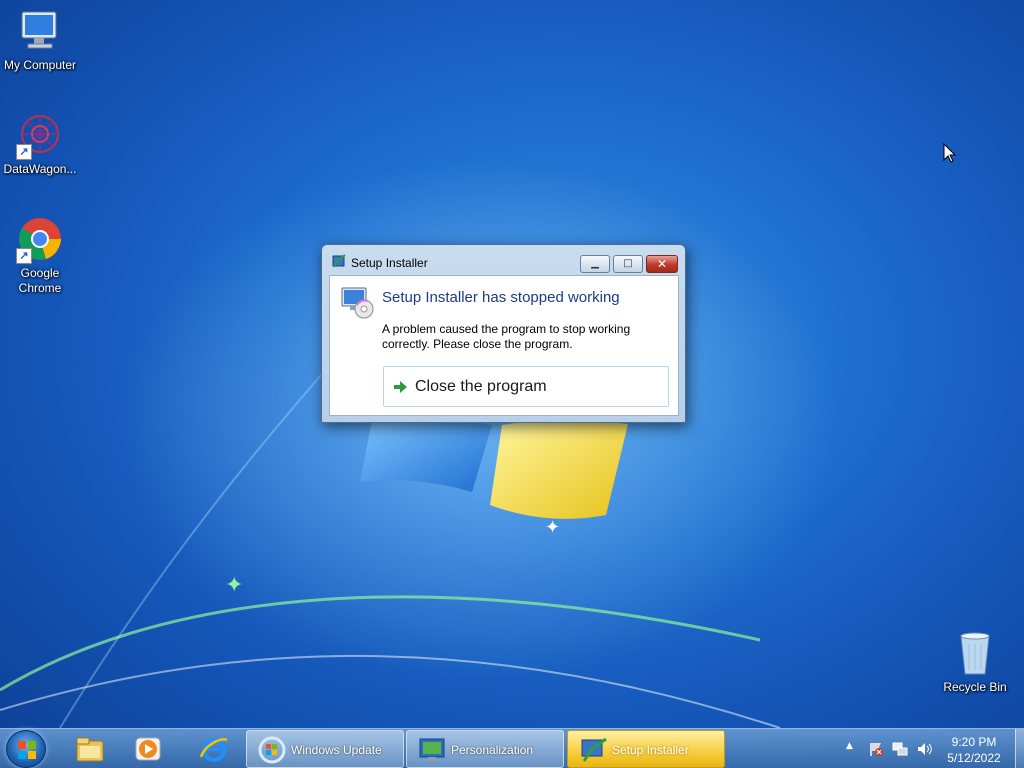  What do you see at coordinates (975, 687) in the screenshot?
I see `desktop-icon-label: Recycle Bin` at bounding box center [975, 687].